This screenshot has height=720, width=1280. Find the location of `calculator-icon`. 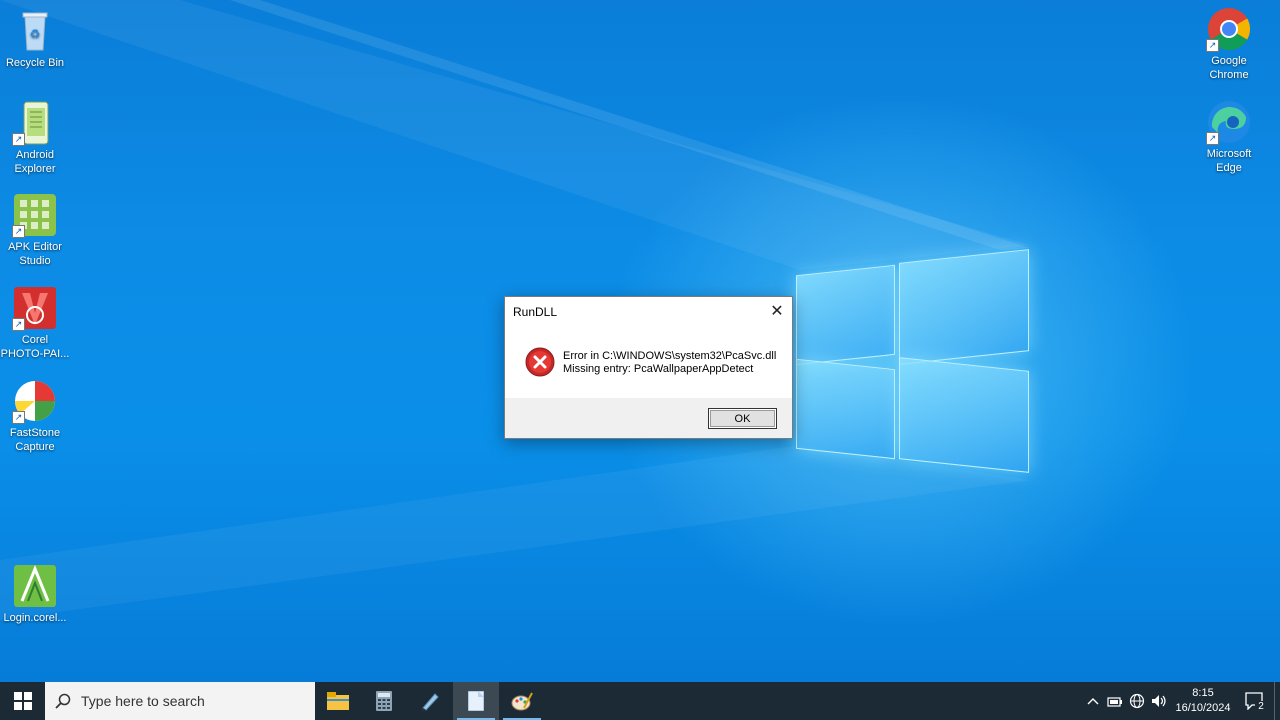

calculator-icon is located at coordinates (384, 701).